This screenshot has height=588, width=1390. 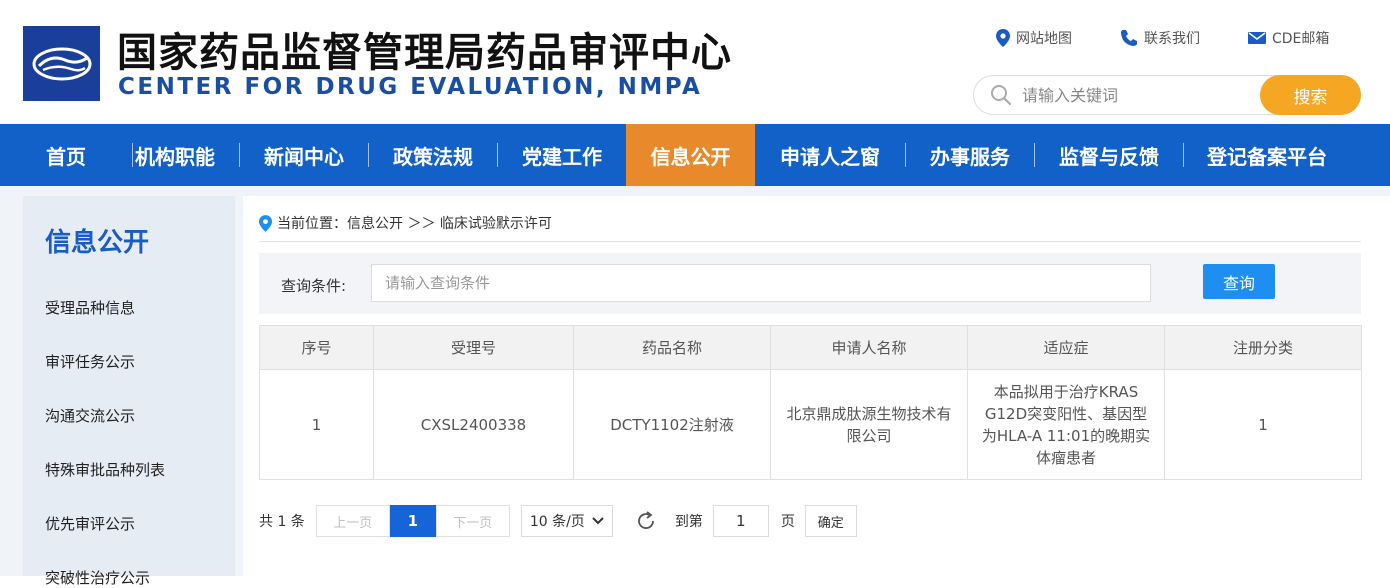 I want to click on top-links: 网站地图 联系我们 CDE邮箱, so click(x=1162, y=38).